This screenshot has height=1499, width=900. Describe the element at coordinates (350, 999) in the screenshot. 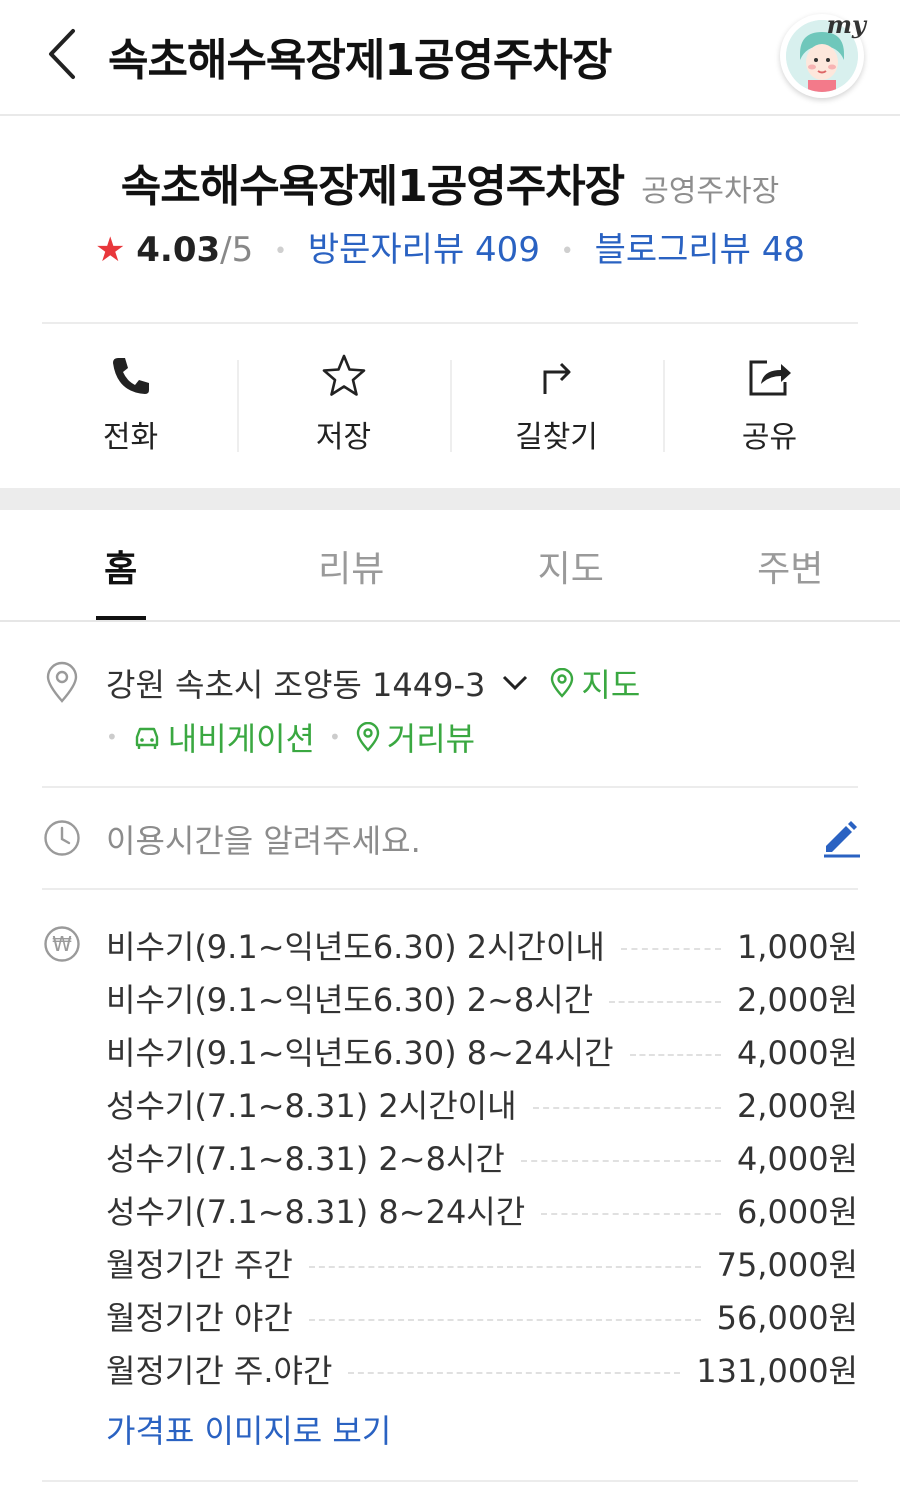

I see `price-label: 비수기(9.1~익년도6.30) 2~8시간` at that location.